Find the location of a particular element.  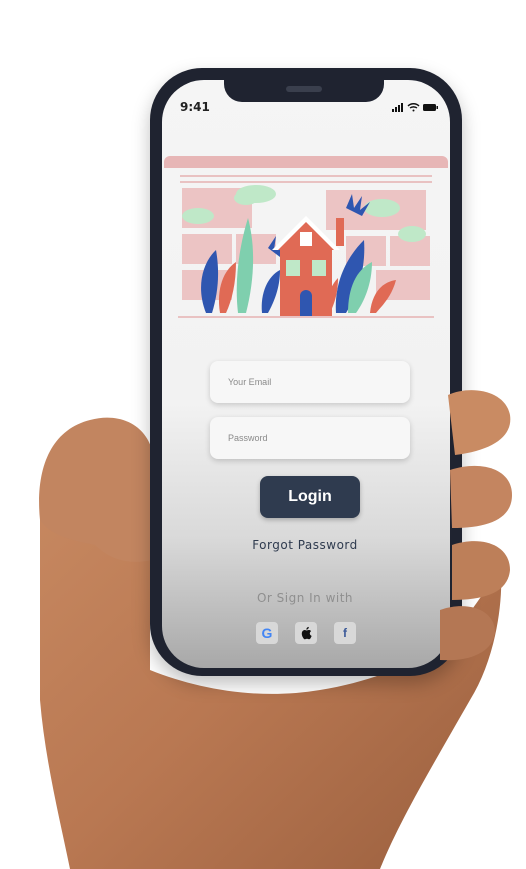

house-illustration is located at coordinates (306, 250).